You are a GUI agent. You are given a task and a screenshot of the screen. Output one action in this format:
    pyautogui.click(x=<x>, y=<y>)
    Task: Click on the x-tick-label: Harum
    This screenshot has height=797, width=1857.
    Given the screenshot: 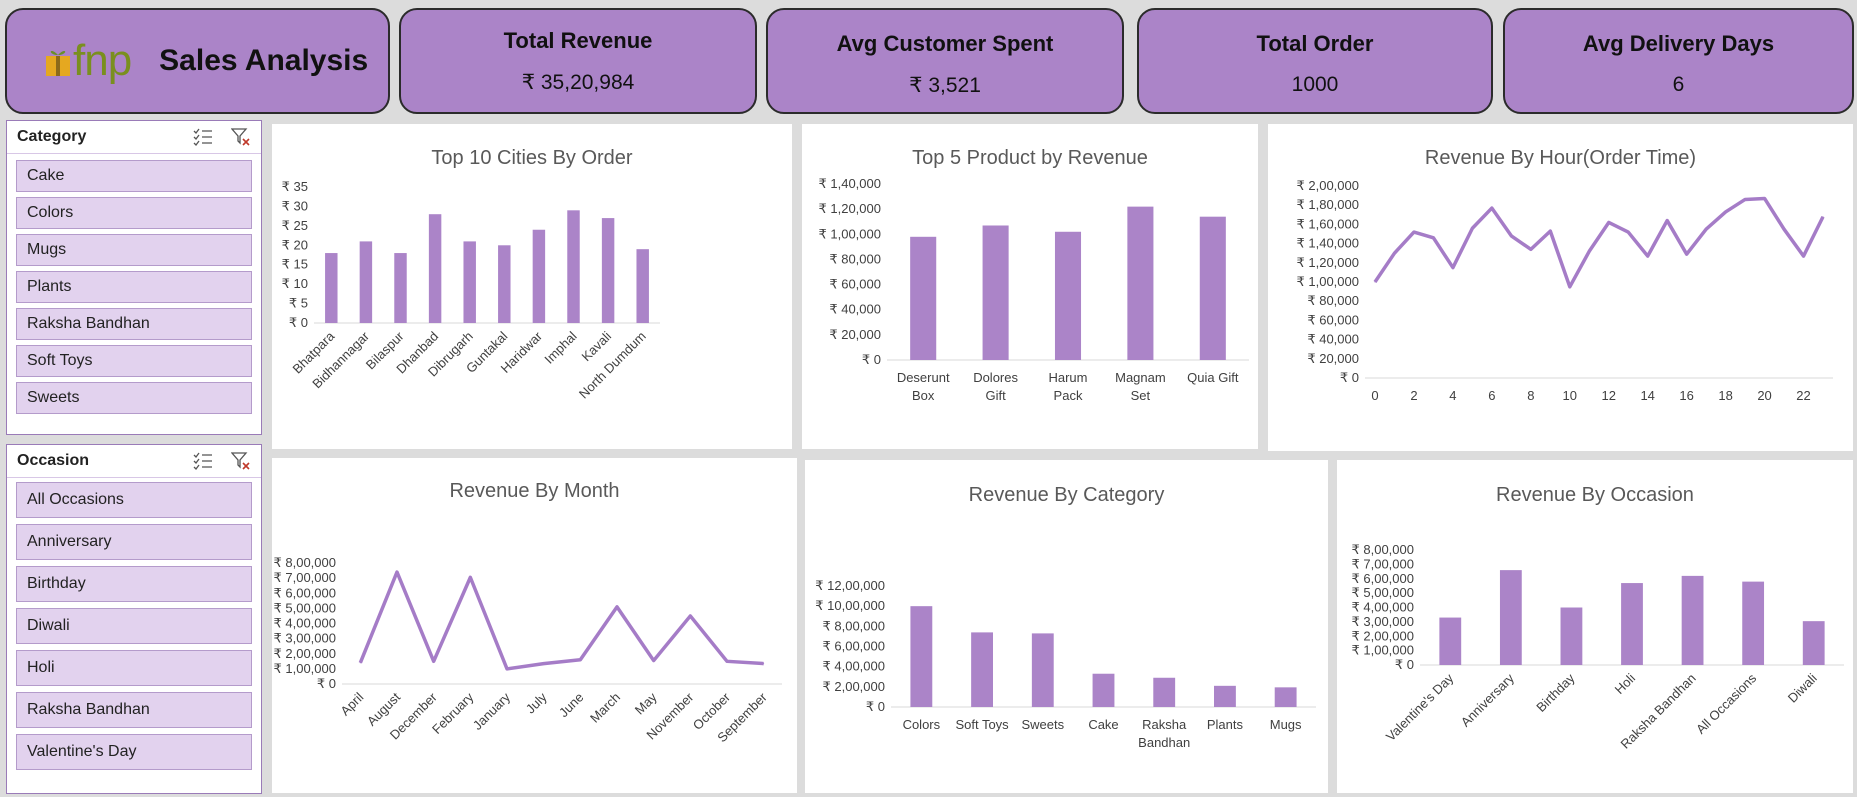 What is the action you would take?
    pyautogui.click(x=1067, y=377)
    